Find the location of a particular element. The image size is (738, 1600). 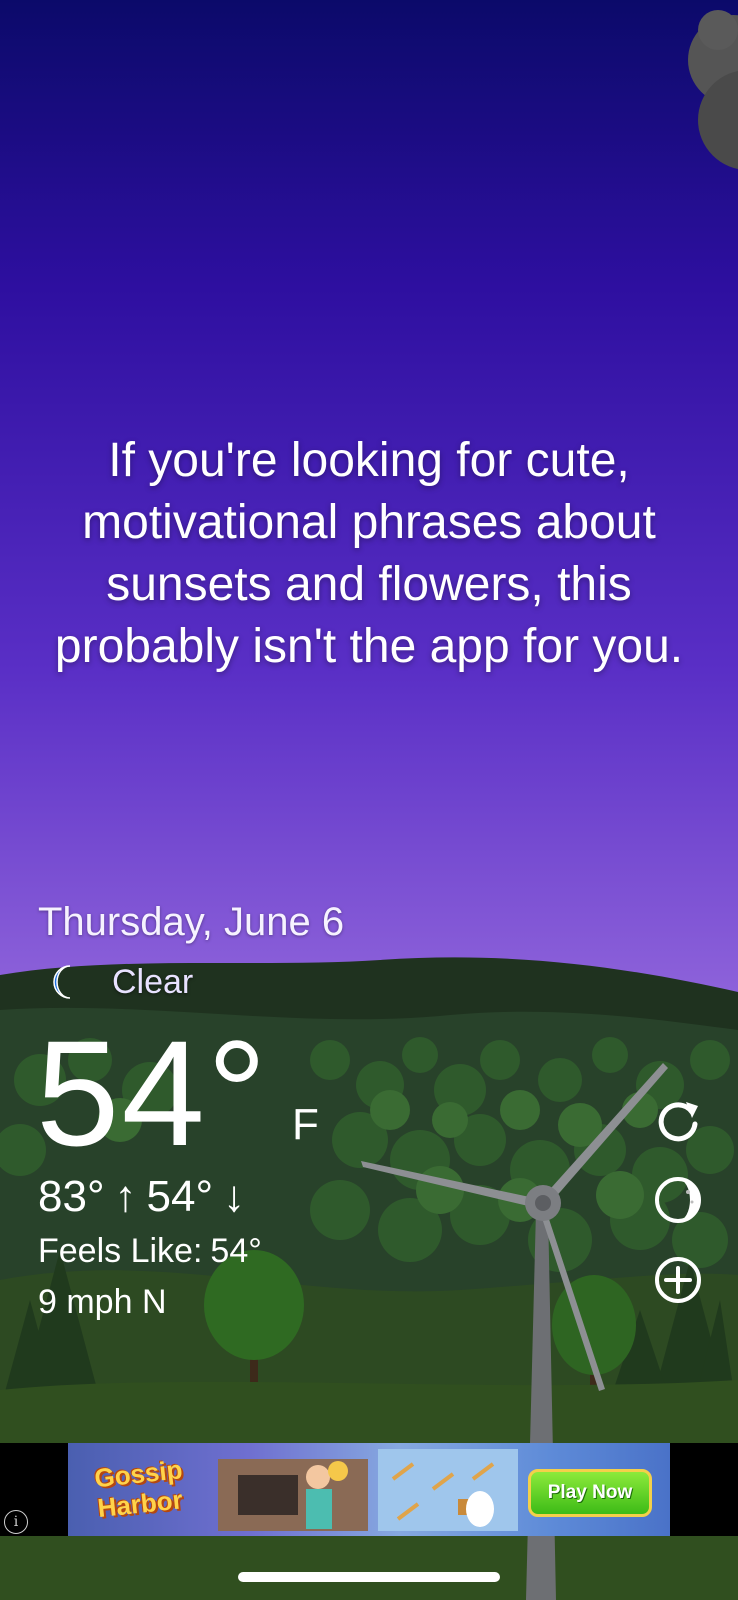

up-arrow-icon: ↑ is located at coordinates (125, 1196).